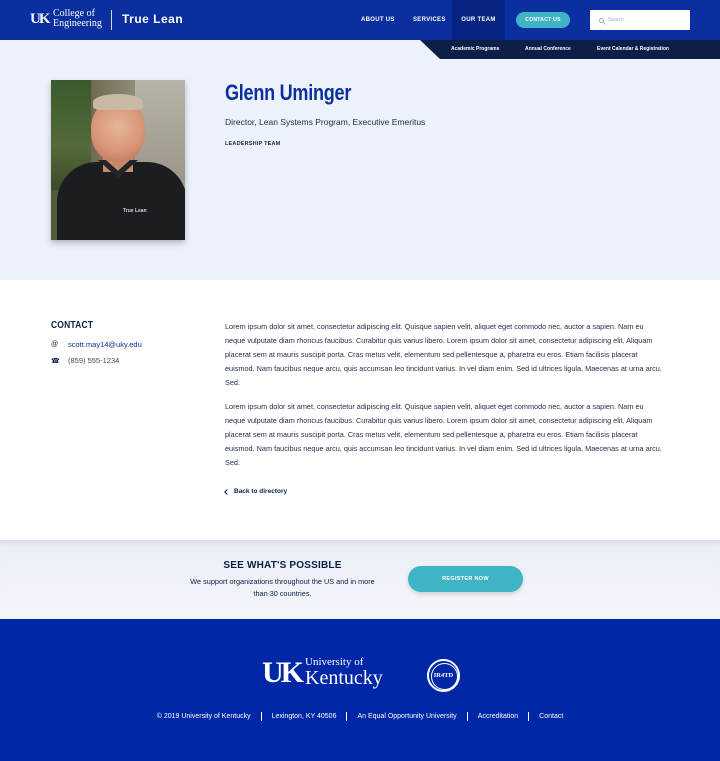 This screenshot has width=720, height=761. What do you see at coordinates (406, 716) in the screenshot?
I see `footer-equal-opportunity-link: An Equal Opportunity University` at bounding box center [406, 716].